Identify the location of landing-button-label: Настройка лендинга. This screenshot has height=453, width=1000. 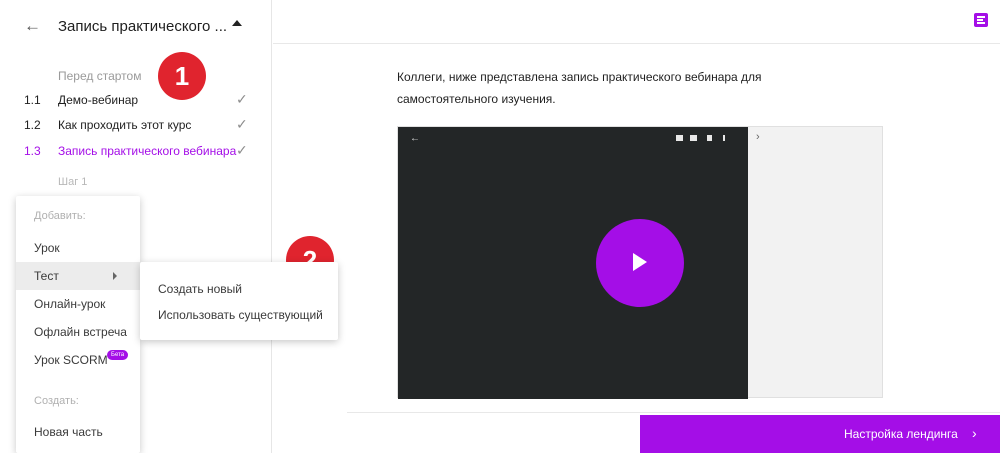
(901, 434).